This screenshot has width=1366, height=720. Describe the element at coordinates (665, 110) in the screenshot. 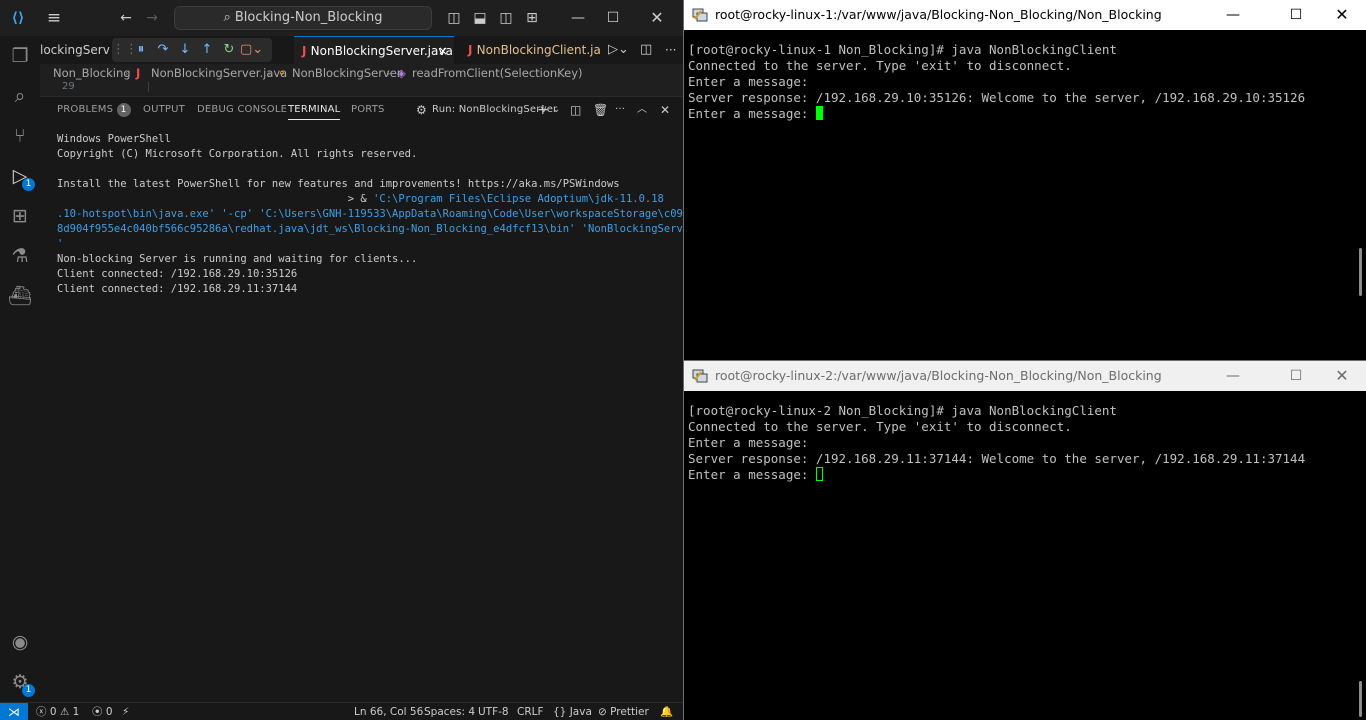

I see `close-panel-icon: ✕` at that location.